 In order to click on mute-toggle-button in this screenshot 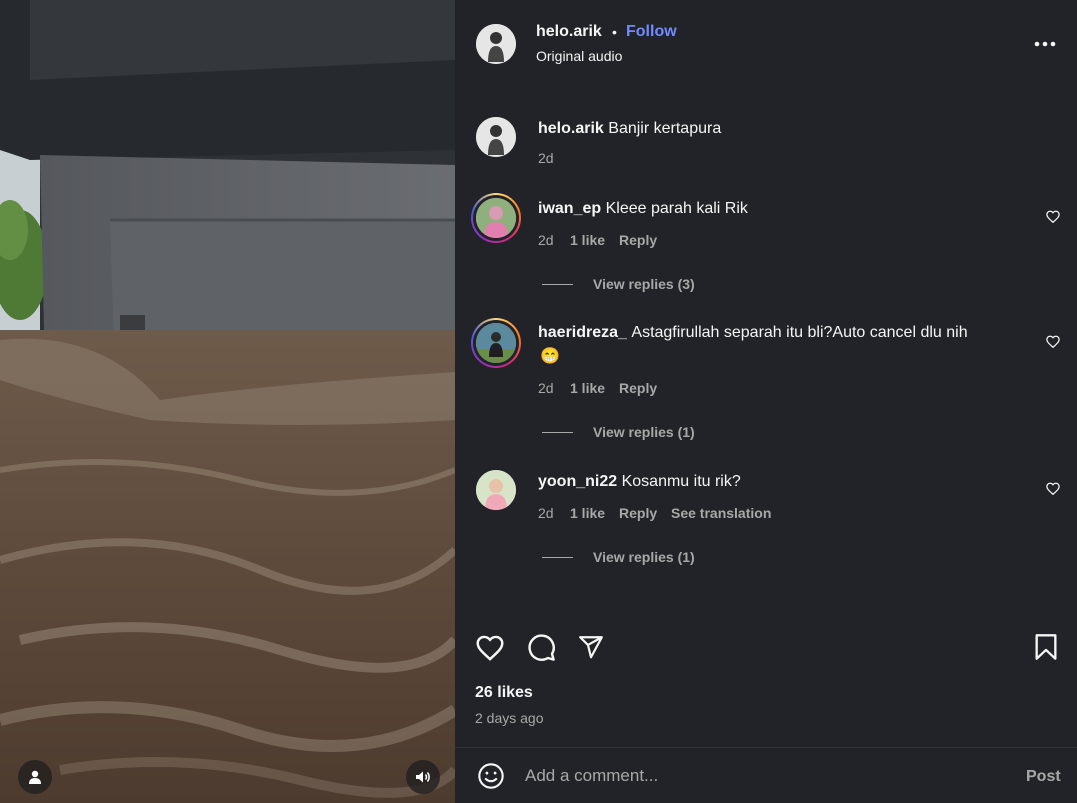, I will do `click(423, 777)`.